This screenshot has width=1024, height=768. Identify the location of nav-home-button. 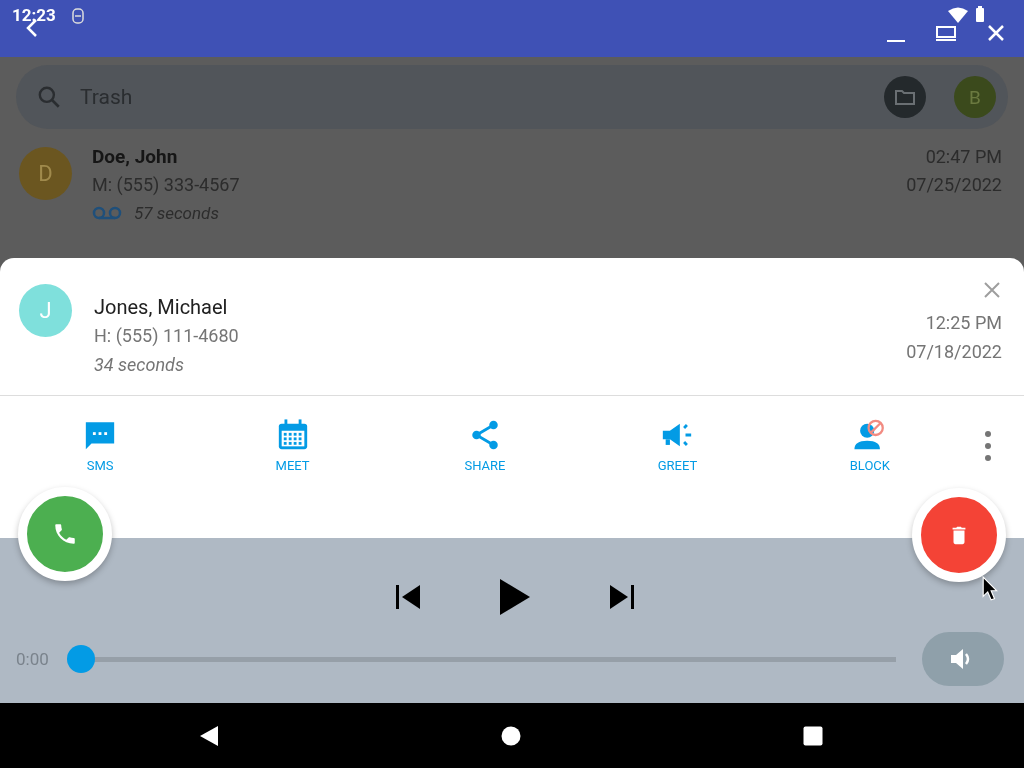
(511, 735).